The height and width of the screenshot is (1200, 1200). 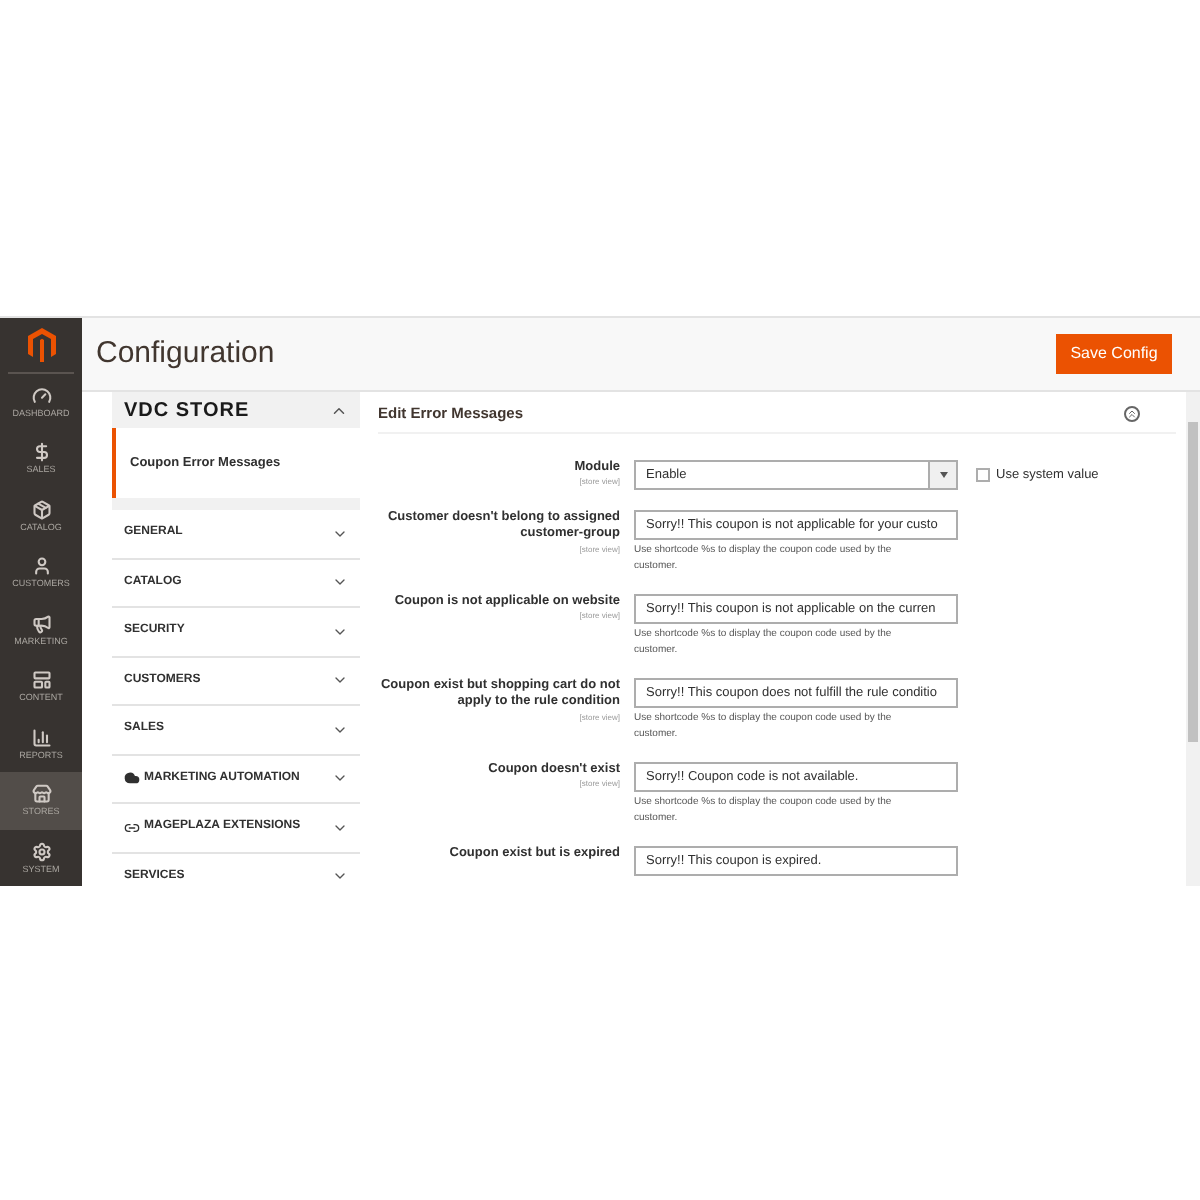 What do you see at coordinates (185, 353) in the screenshot?
I see `page-title: Configuration` at bounding box center [185, 353].